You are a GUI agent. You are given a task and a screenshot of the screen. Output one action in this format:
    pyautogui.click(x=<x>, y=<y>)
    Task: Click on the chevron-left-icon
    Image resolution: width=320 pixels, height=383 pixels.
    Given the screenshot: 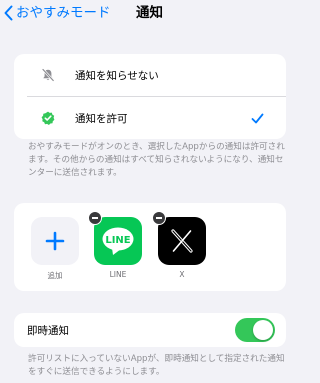 What is the action you would take?
    pyautogui.click(x=8, y=13)
    